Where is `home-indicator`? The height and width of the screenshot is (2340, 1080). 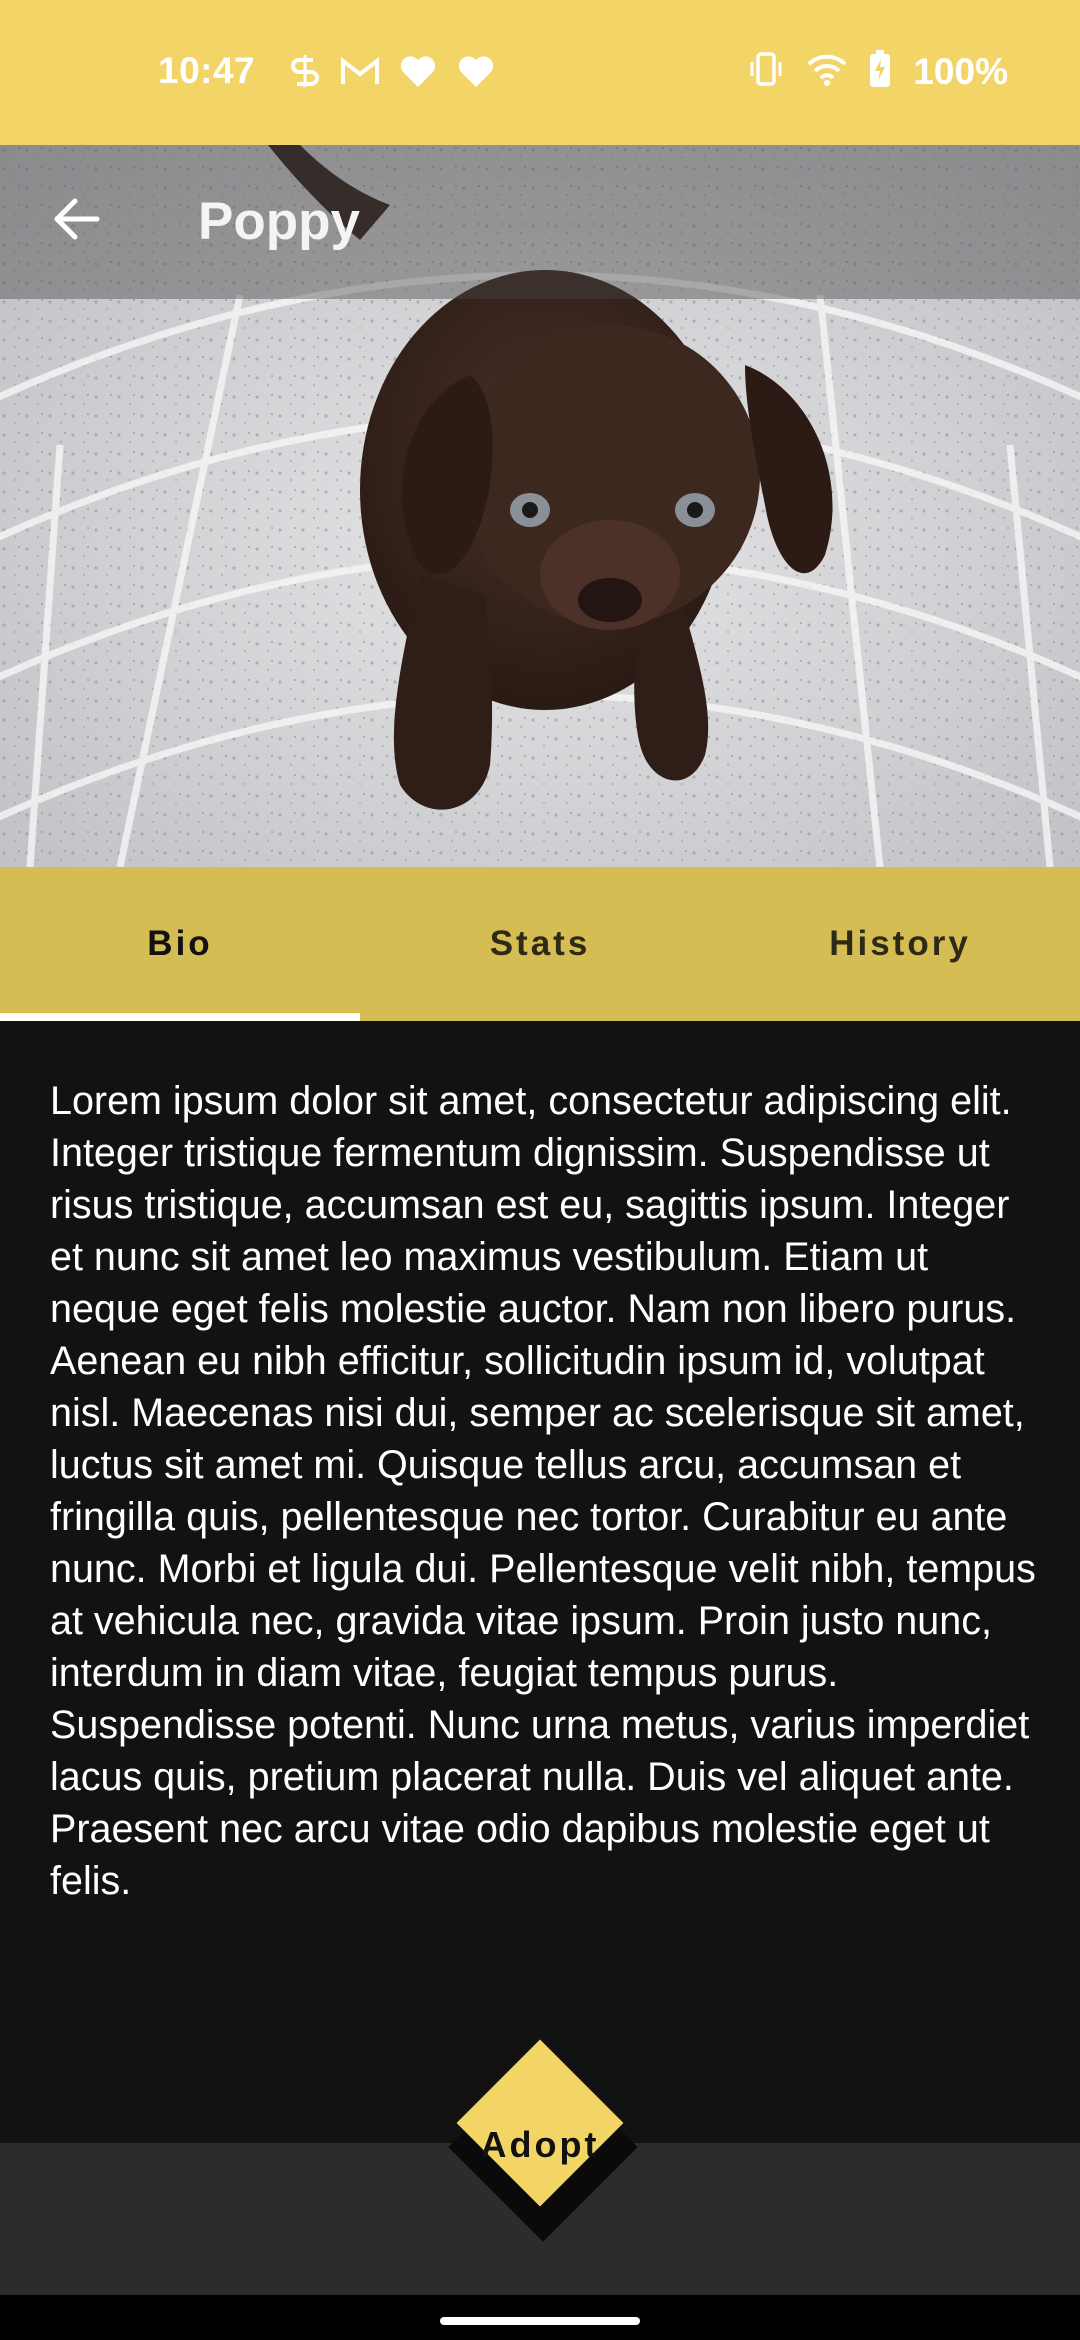 home-indicator is located at coordinates (540, 2321).